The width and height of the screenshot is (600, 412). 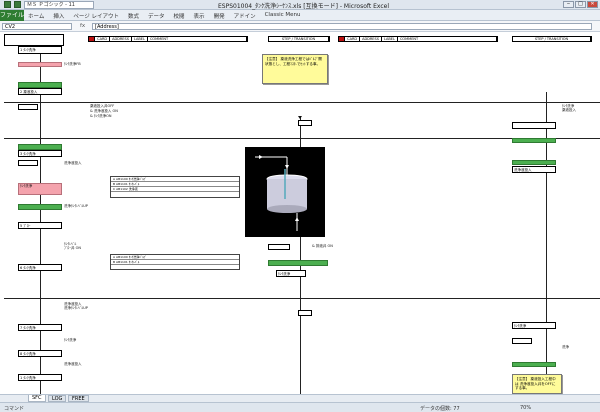 I want to click on status-count: データの個数: 77, so click(x=440, y=409).